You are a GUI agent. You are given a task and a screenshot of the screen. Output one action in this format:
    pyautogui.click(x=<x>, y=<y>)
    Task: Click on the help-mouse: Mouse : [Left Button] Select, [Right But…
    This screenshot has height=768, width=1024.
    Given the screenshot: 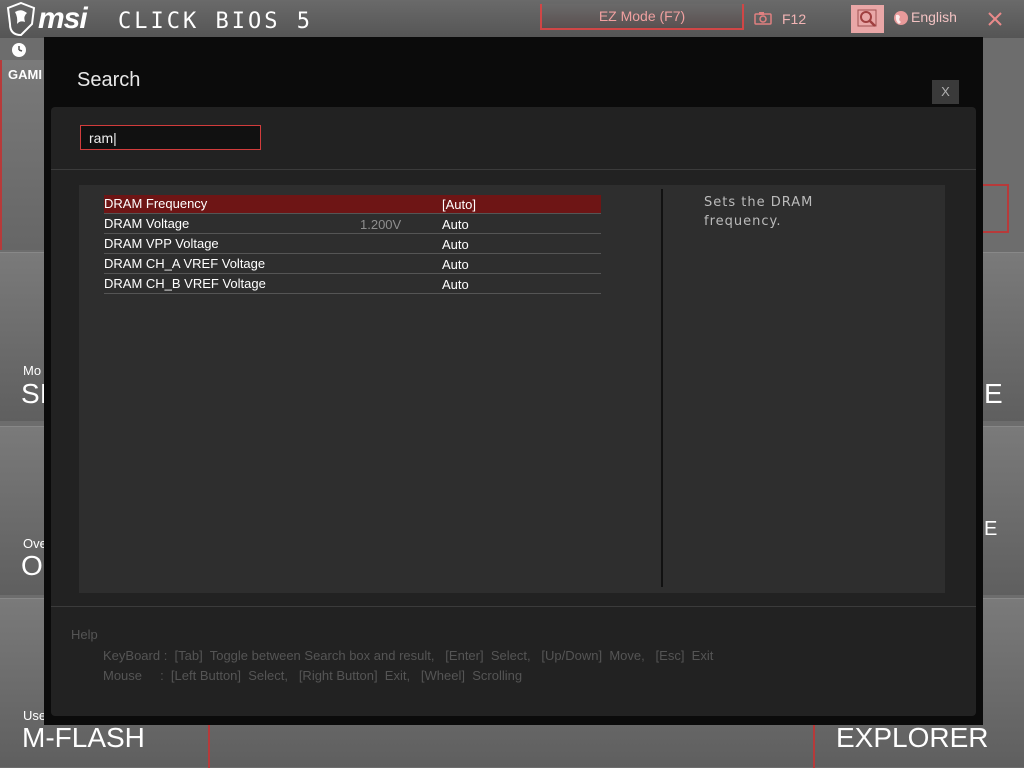 What is the action you would take?
    pyautogui.click(x=313, y=675)
    